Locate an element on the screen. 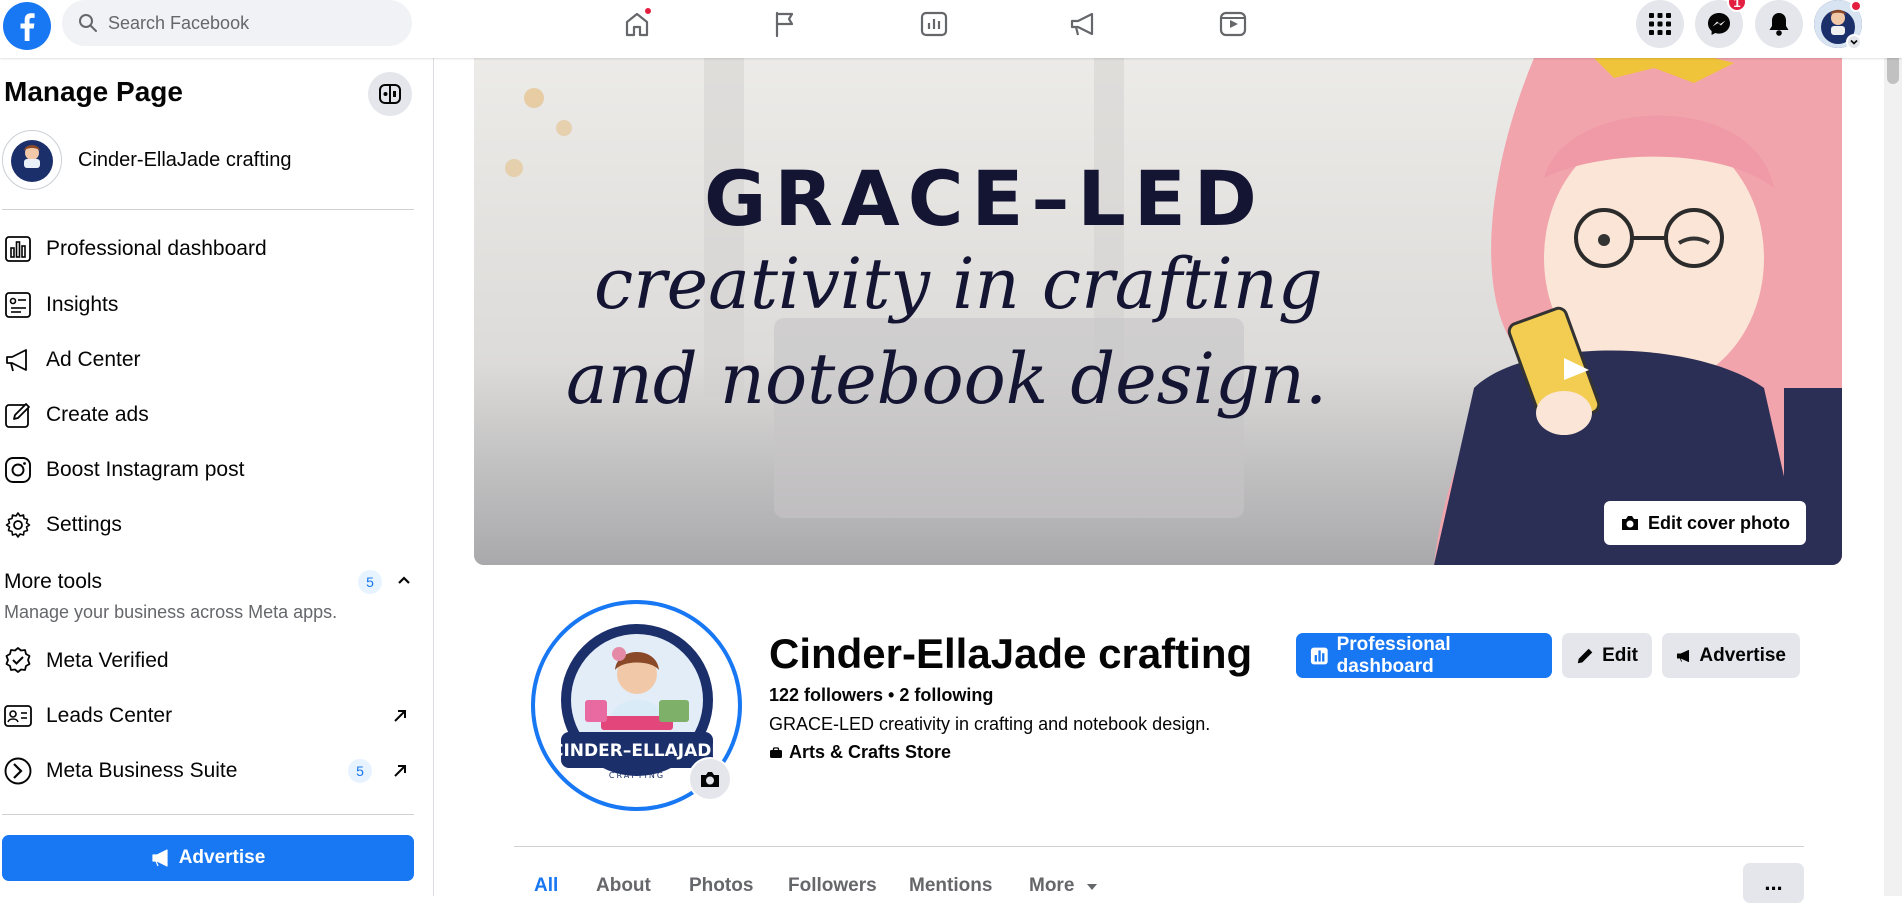 The width and height of the screenshot is (1902, 903). home-icon is located at coordinates (637, 23).